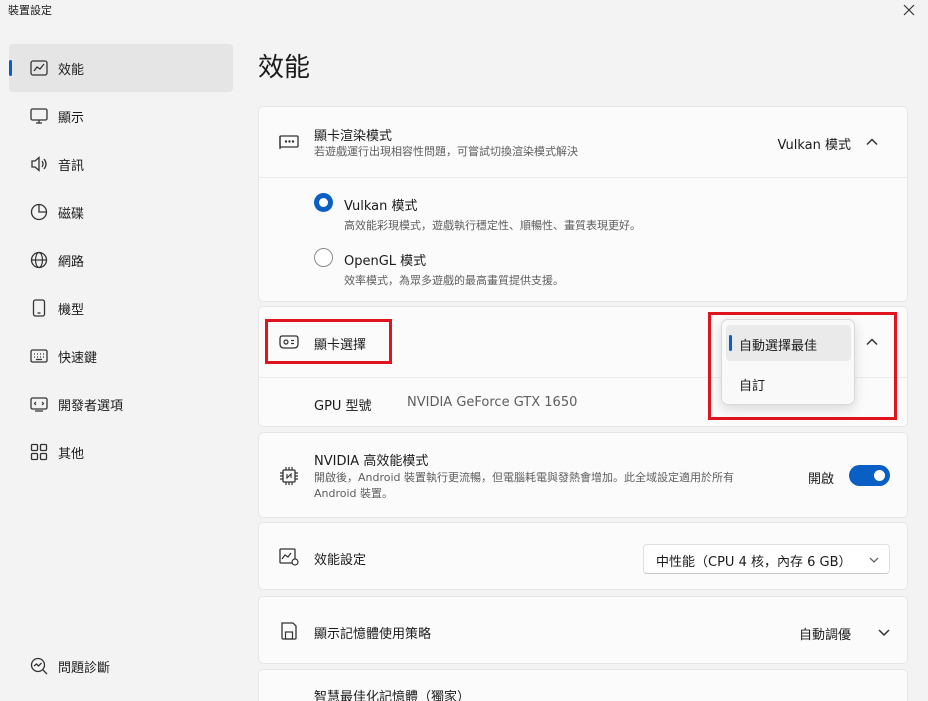 Image resolution: width=928 pixels, height=701 pixels. Describe the element at coordinates (71, 70) in the screenshot. I see `sidebar-item-label: 效能` at that location.